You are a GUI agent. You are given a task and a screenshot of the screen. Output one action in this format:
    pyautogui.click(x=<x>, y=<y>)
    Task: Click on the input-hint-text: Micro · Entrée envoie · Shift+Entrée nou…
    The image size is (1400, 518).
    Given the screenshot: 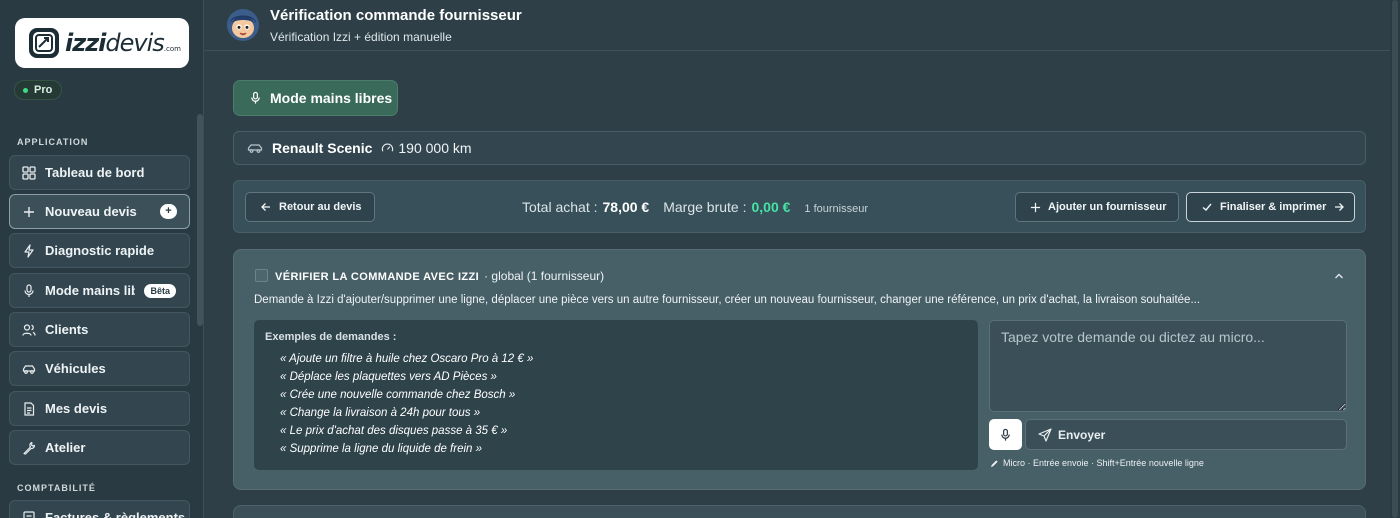 What is the action you would take?
    pyautogui.click(x=1103, y=463)
    